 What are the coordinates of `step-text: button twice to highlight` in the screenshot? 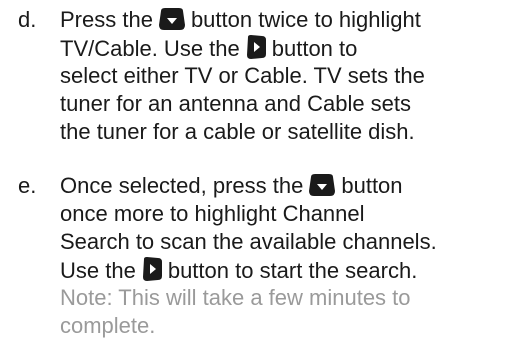 It's located at (305, 19).